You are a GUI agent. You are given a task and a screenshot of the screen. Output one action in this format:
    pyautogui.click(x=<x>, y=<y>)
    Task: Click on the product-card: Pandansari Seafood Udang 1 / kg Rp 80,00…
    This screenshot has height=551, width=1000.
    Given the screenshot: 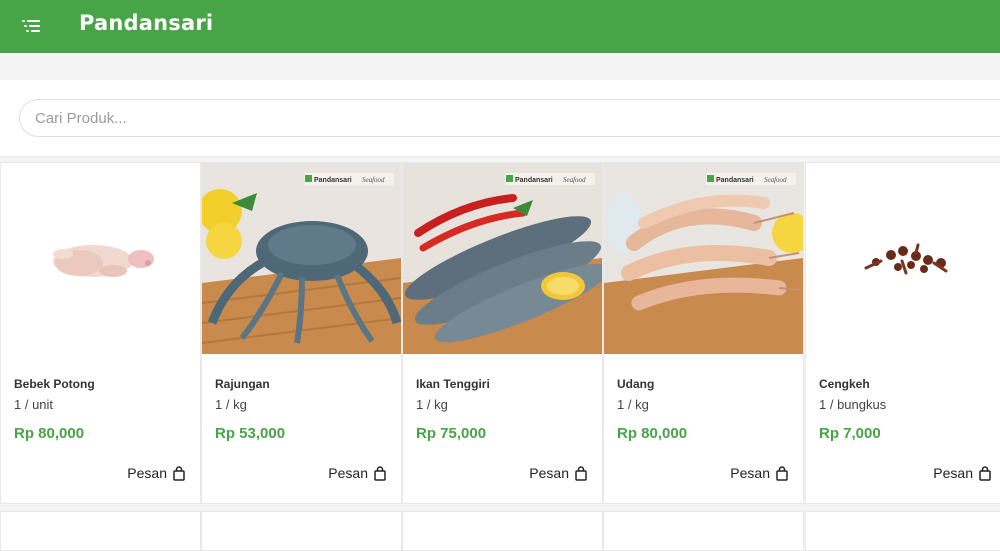 What is the action you would take?
    pyautogui.click(x=703, y=333)
    